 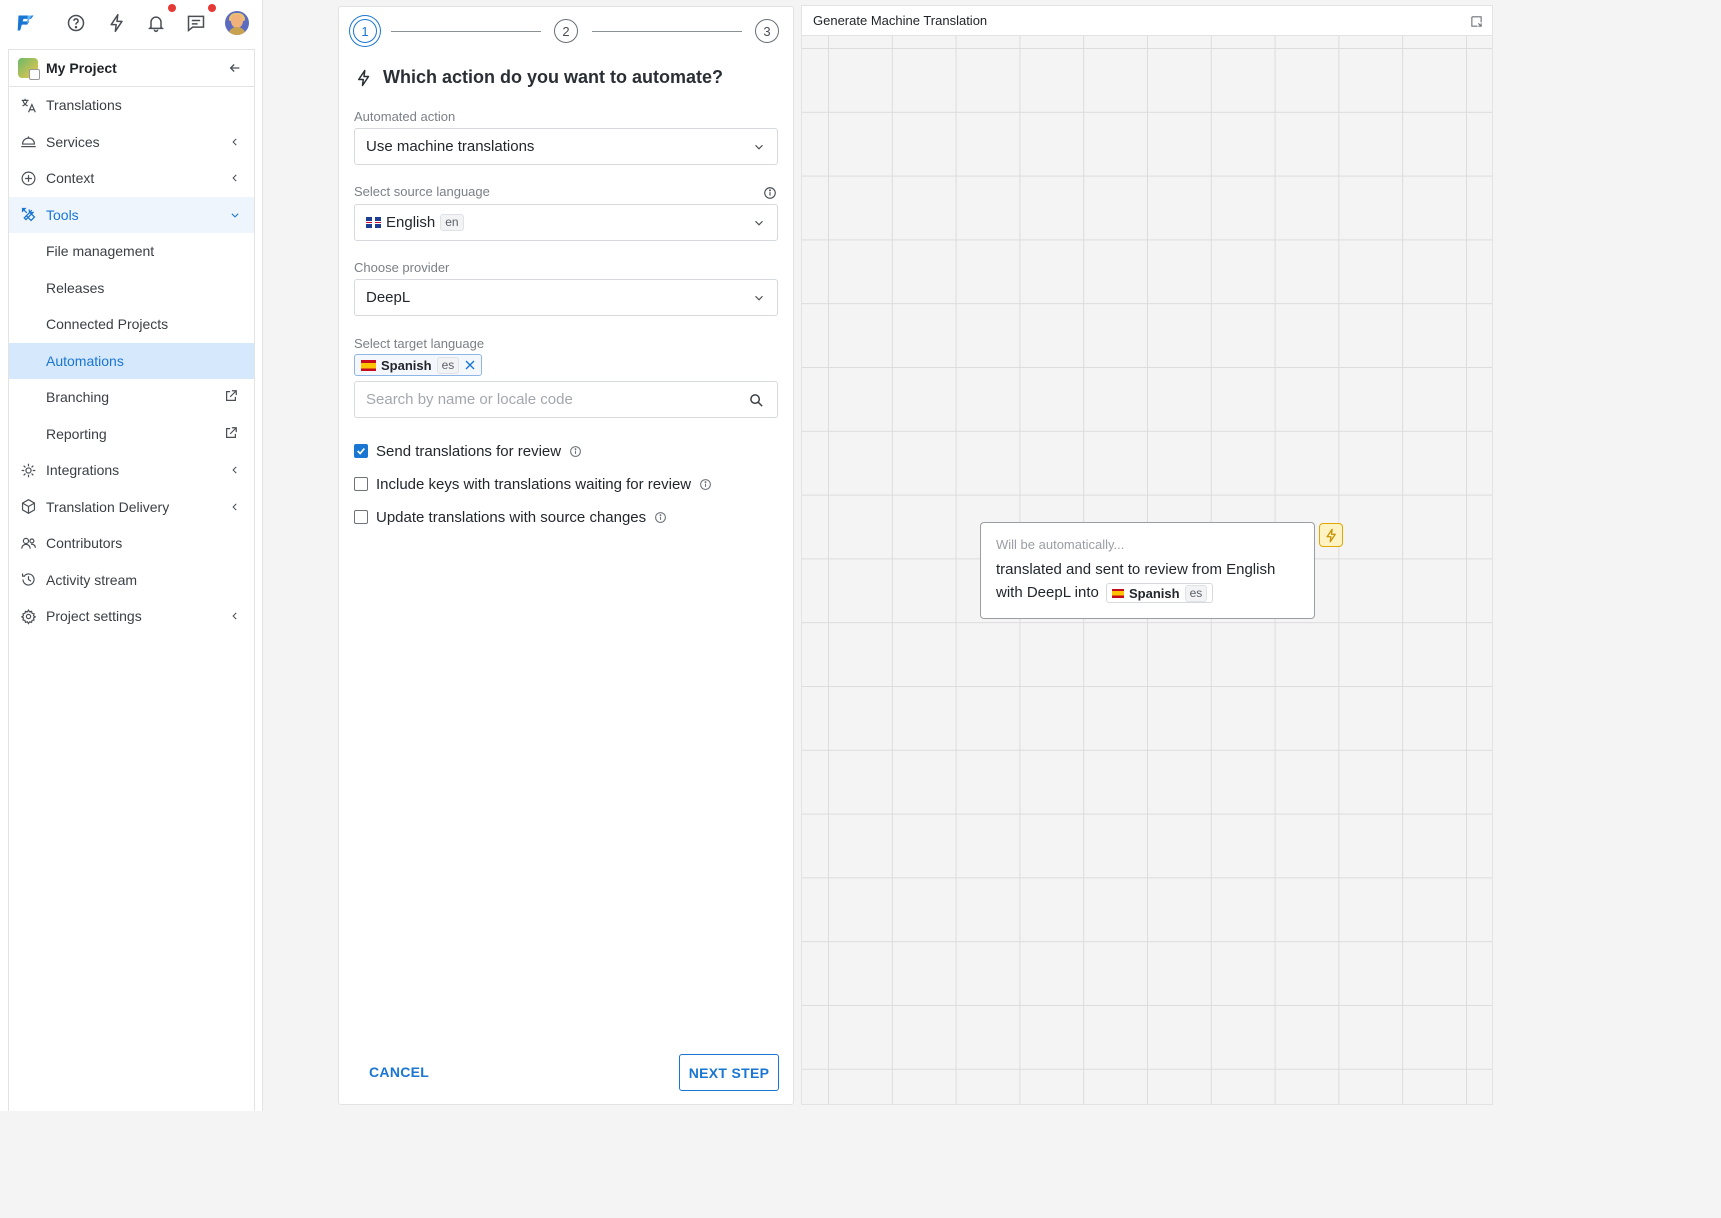 What do you see at coordinates (466, 31) in the screenshot?
I see `step-connector` at bounding box center [466, 31].